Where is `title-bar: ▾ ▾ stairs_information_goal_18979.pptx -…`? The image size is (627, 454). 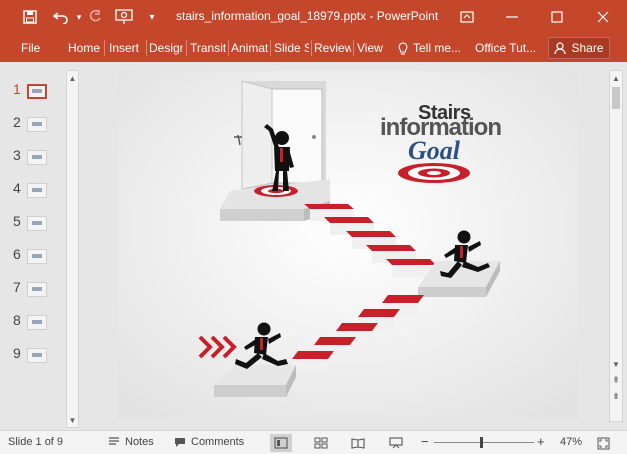 title-bar: ▾ ▾ stairs_information_goal_18979.pptx -… is located at coordinates (313, 17).